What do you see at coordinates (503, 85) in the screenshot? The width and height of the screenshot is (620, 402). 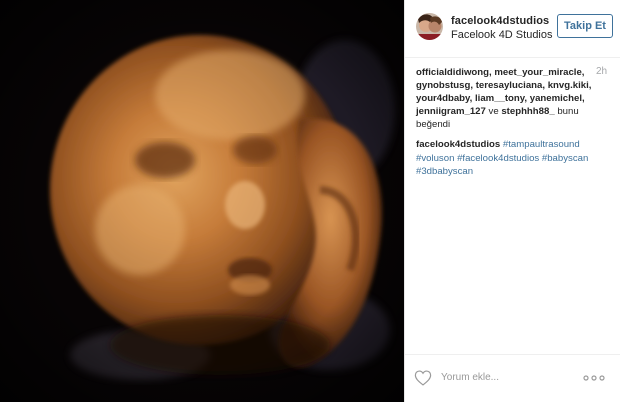 I see `likers-line-2: gynobstusg, teresayluciana, knvg.kiki,` at bounding box center [503, 85].